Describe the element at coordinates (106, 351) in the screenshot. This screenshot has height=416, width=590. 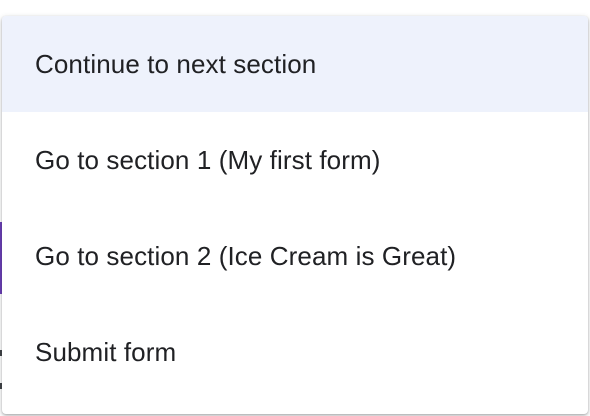
I see `menu-item-label: Submit form` at that location.